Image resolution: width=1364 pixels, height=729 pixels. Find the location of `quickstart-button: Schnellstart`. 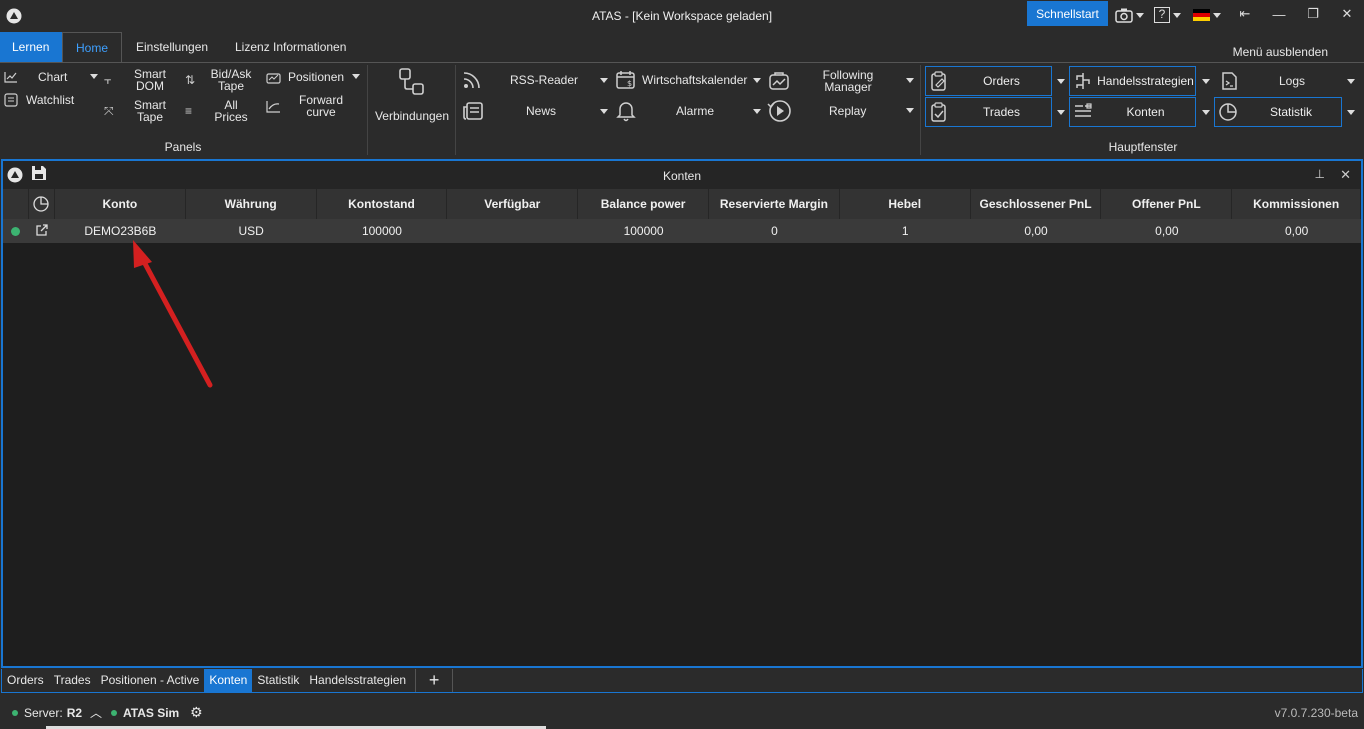

quickstart-button: Schnellstart is located at coordinates (1067, 13).